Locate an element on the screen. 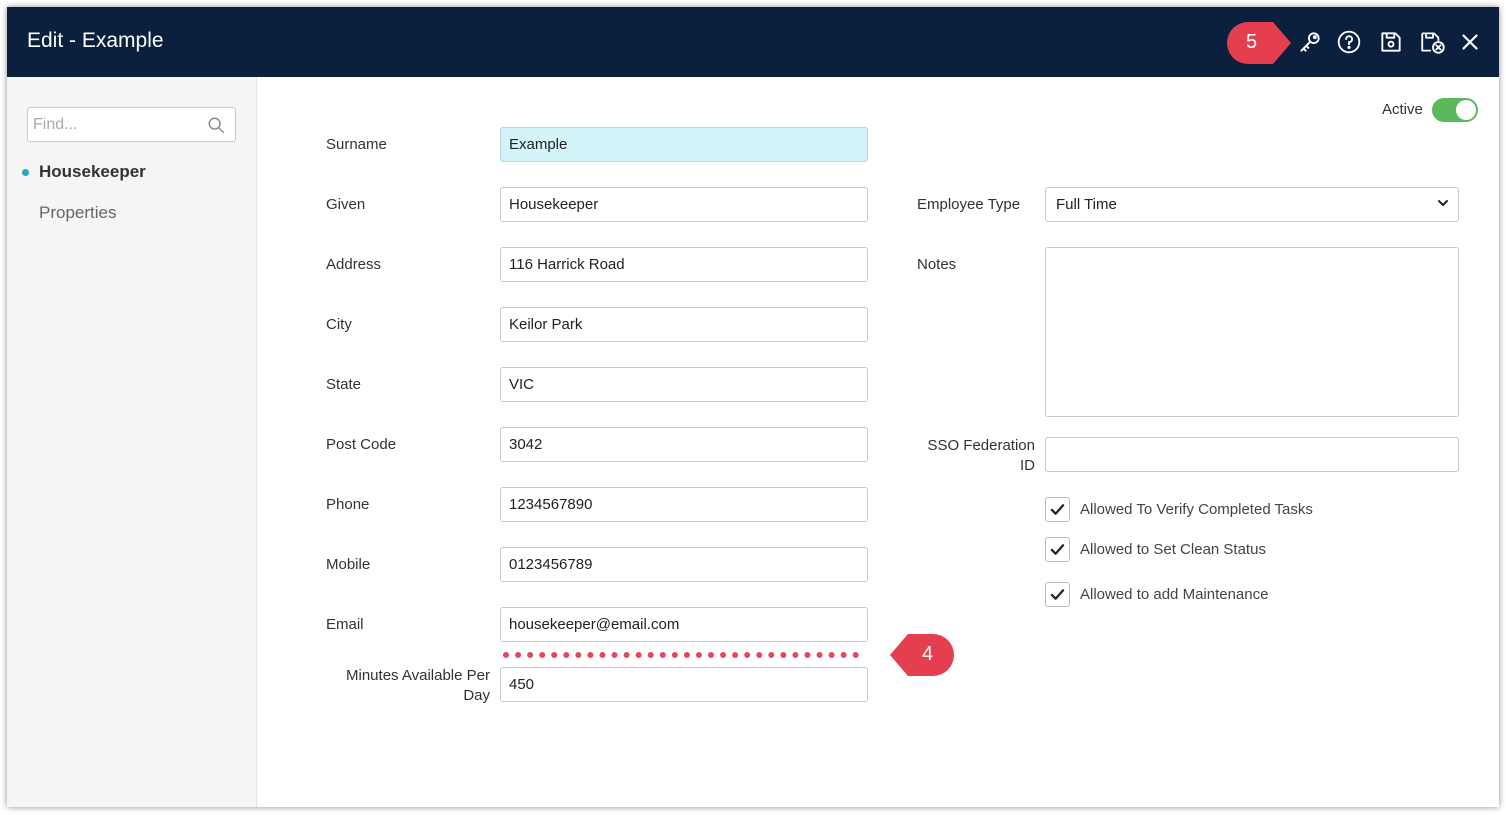 This screenshot has width=1506, height=815. title-bar: Edit - Example 5 is located at coordinates (753, 42).